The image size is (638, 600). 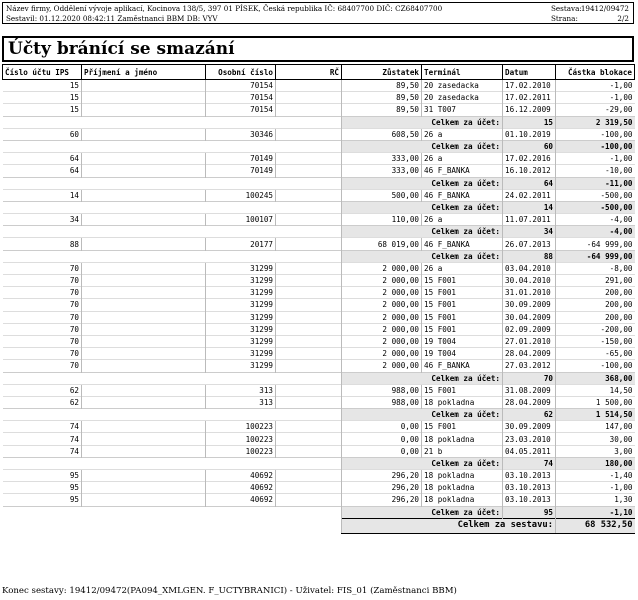 What do you see at coordinates (318, 122) in the screenshot?
I see `subtotal-row: Celkem za účet: 15 2 319,50` at bounding box center [318, 122].